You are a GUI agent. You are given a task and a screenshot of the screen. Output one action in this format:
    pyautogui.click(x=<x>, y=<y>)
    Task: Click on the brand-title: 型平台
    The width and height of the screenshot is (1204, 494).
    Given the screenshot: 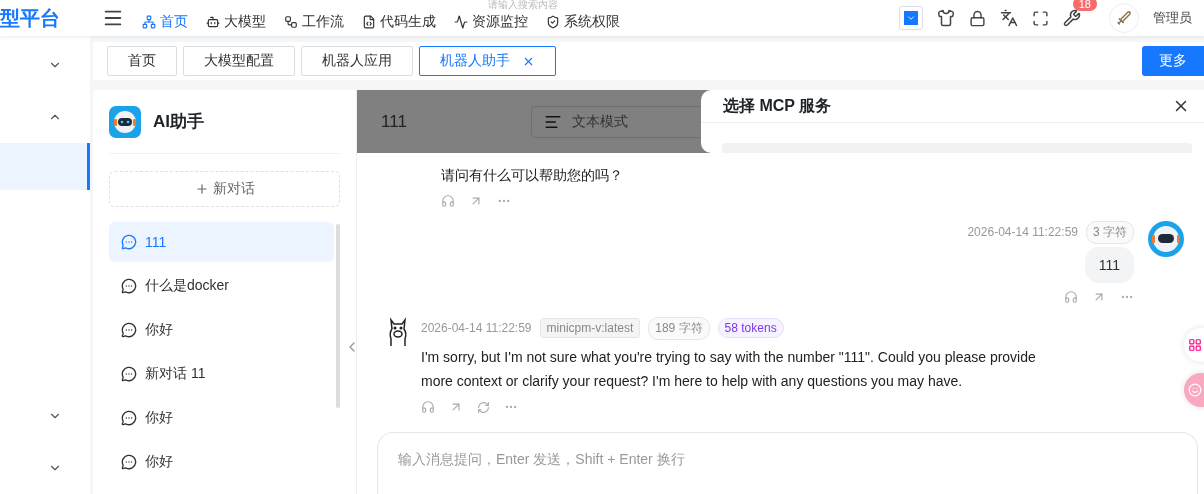 What is the action you would take?
    pyautogui.click(x=30, y=18)
    